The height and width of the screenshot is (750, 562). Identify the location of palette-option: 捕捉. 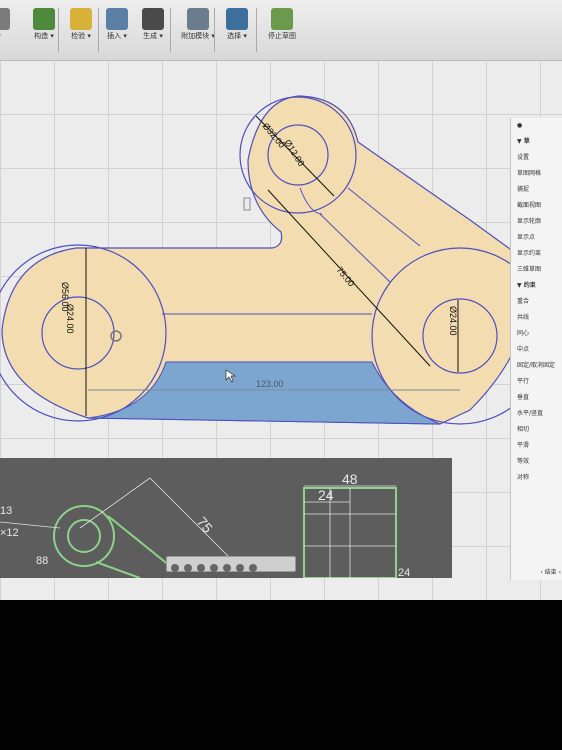
(536, 190).